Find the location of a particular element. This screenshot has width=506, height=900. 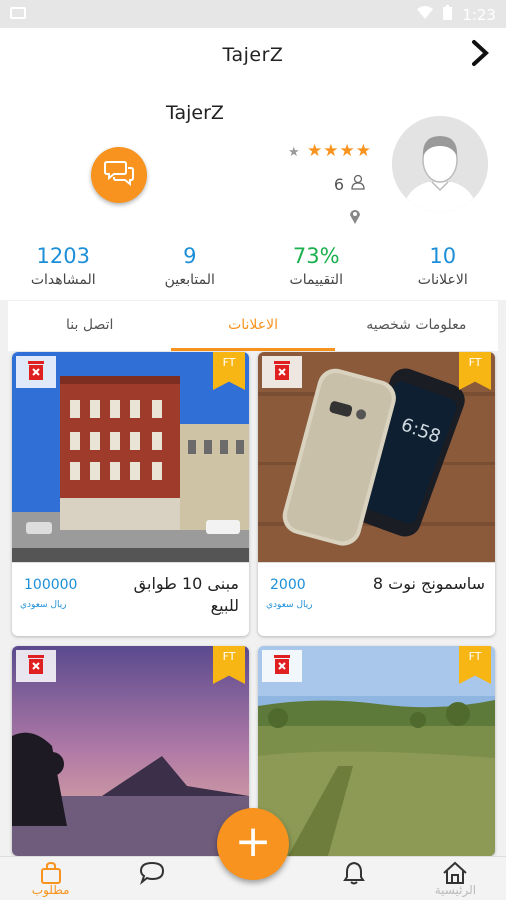

listing-card: 6:58 FT ساسمونج نوت 8 2000 ريال سعودي is located at coordinates (376, 494).